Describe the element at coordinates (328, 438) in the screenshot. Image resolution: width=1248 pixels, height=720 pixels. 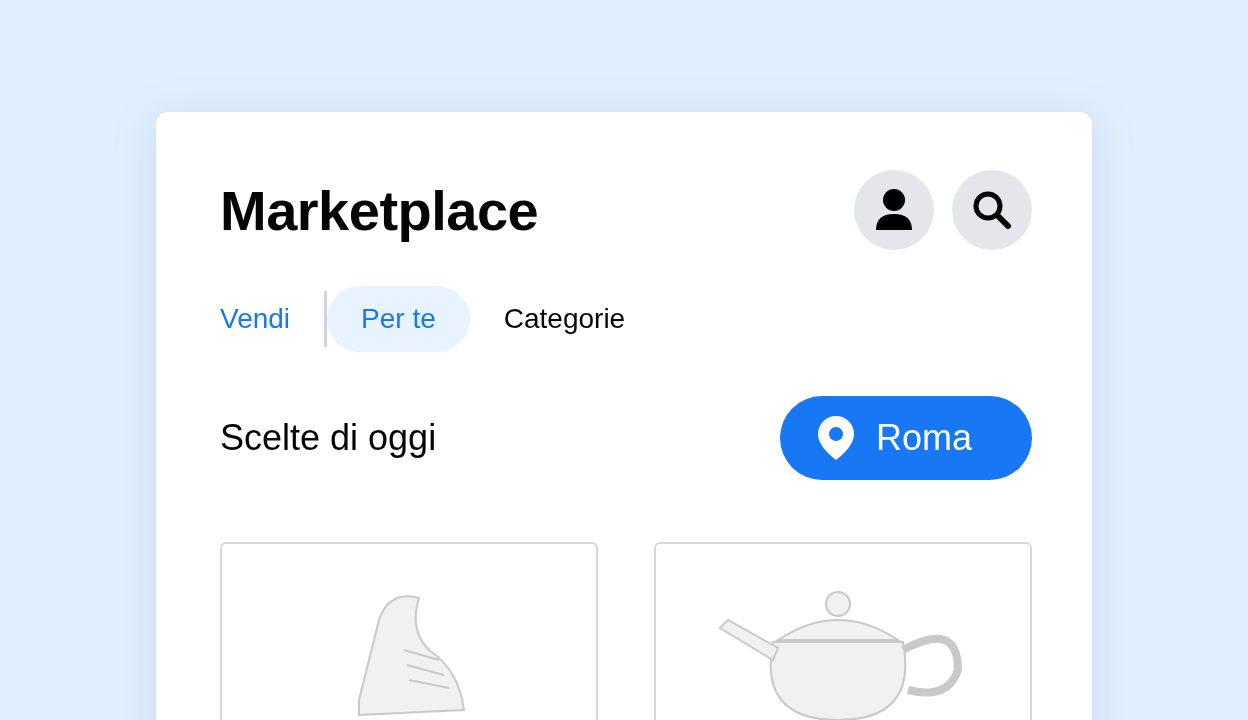
I see `section-title: Scelte di oggi` at that location.